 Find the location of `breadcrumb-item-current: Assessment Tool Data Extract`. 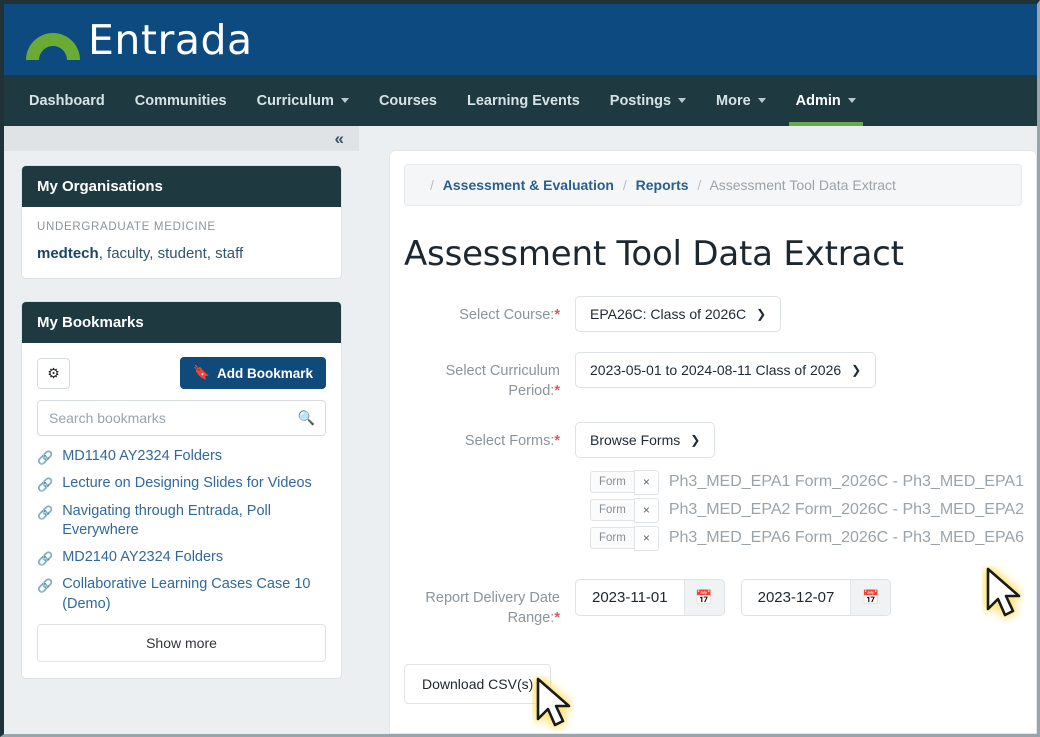

breadcrumb-item-current: Assessment Tool Data Extract is located at coordinates (802, 185).